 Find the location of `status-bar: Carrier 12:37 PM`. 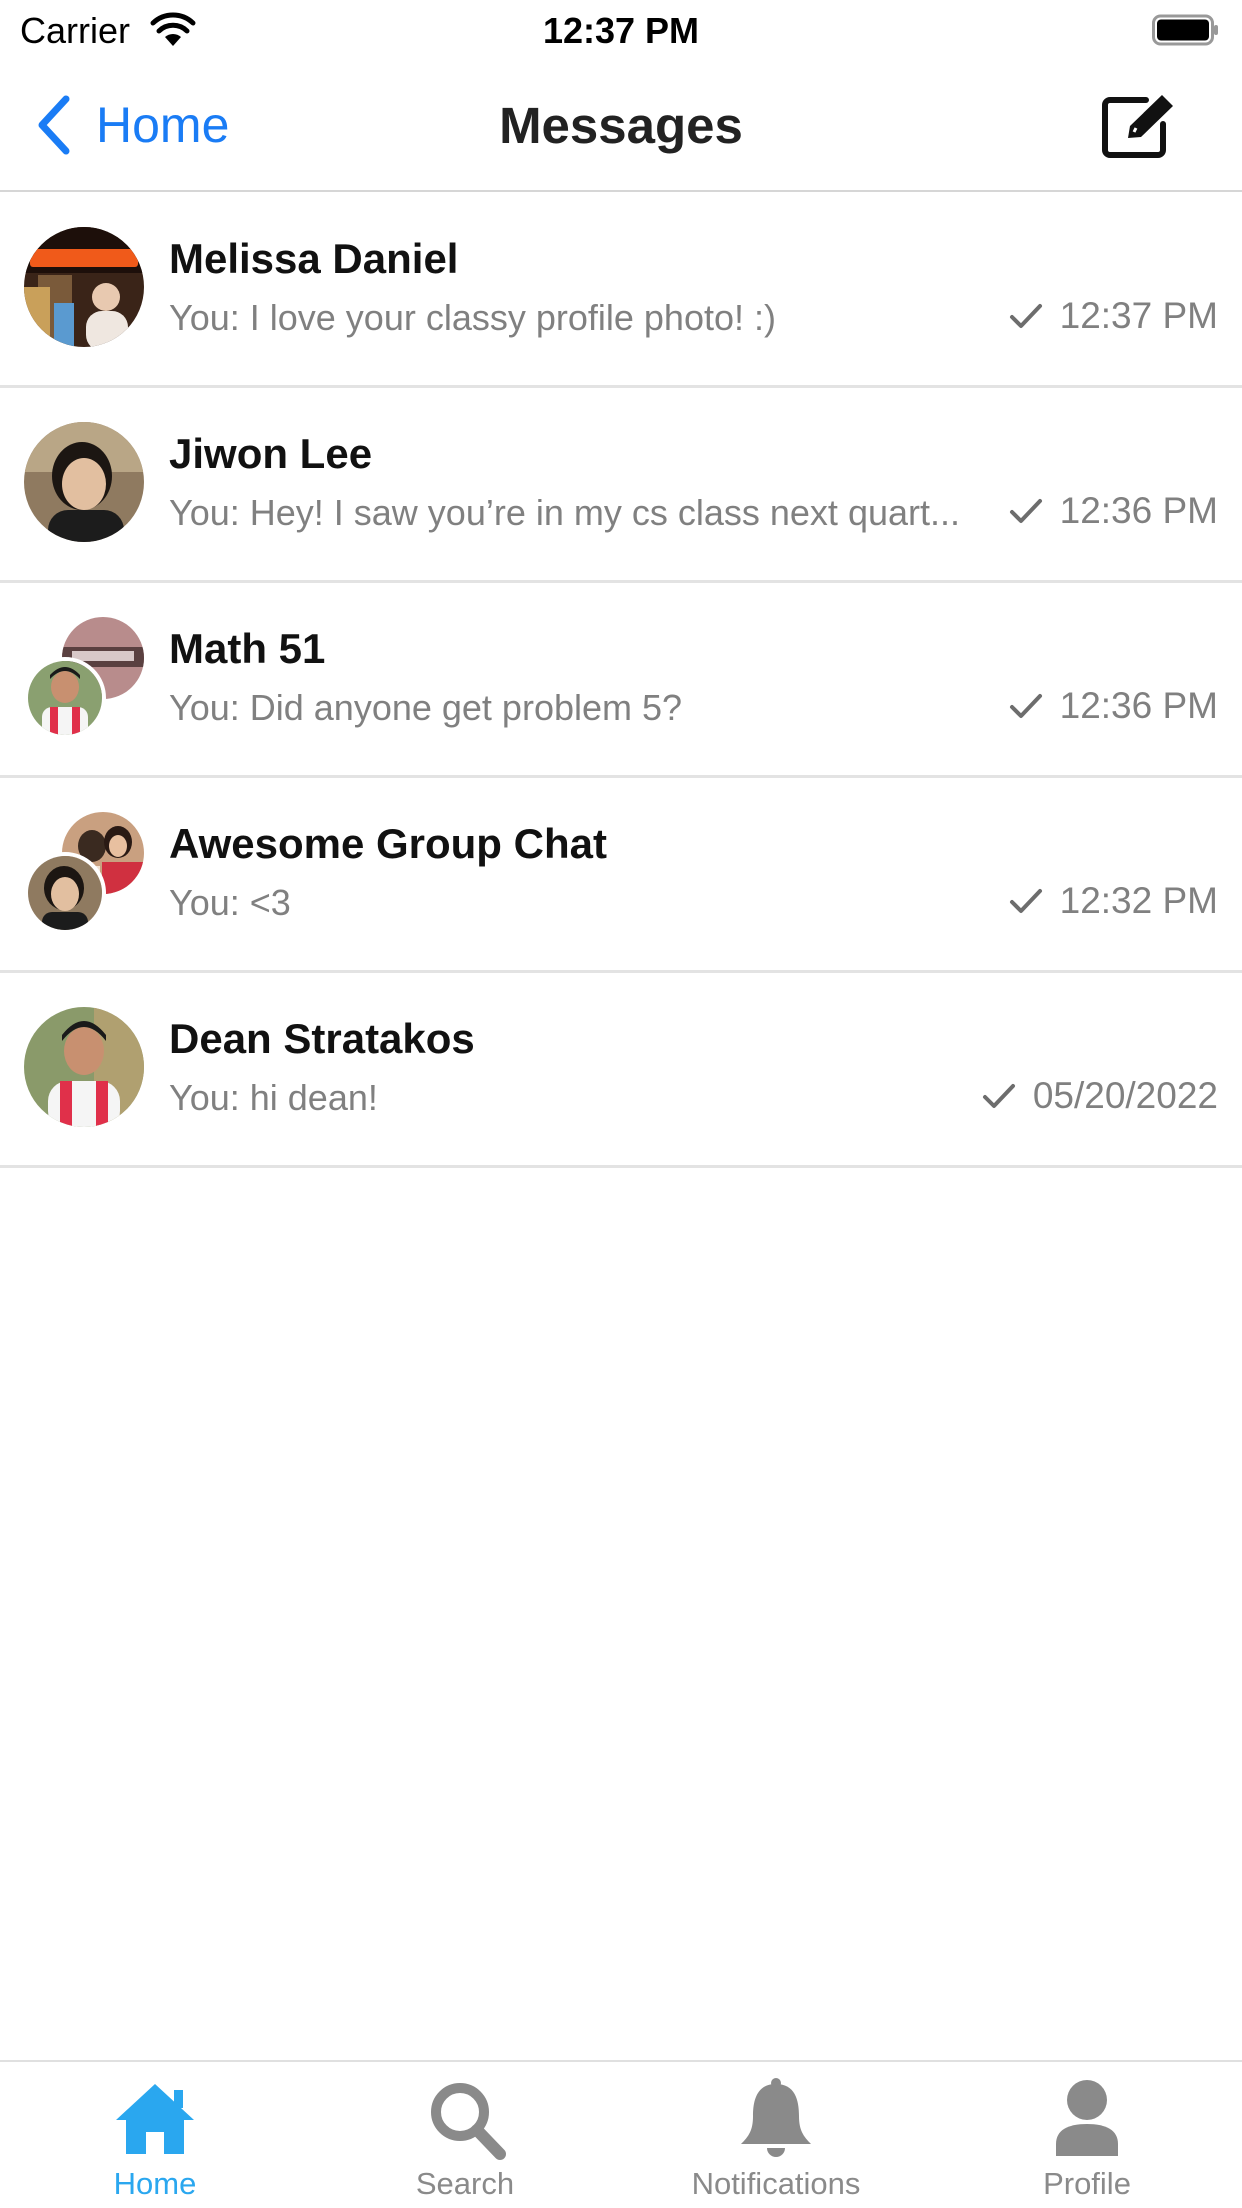

status-bar: Carrier 12:37 PM is located at coordinates (621, 31).